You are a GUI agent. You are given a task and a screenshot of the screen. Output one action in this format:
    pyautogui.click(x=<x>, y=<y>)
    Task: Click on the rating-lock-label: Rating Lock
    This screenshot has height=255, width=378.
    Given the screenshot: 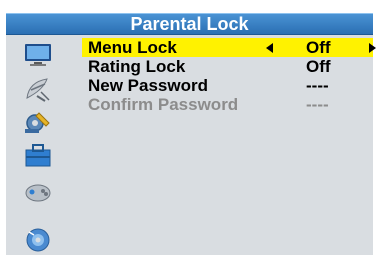 What is the action you would take?
    pyautogui.click(x=137, y=66)
    